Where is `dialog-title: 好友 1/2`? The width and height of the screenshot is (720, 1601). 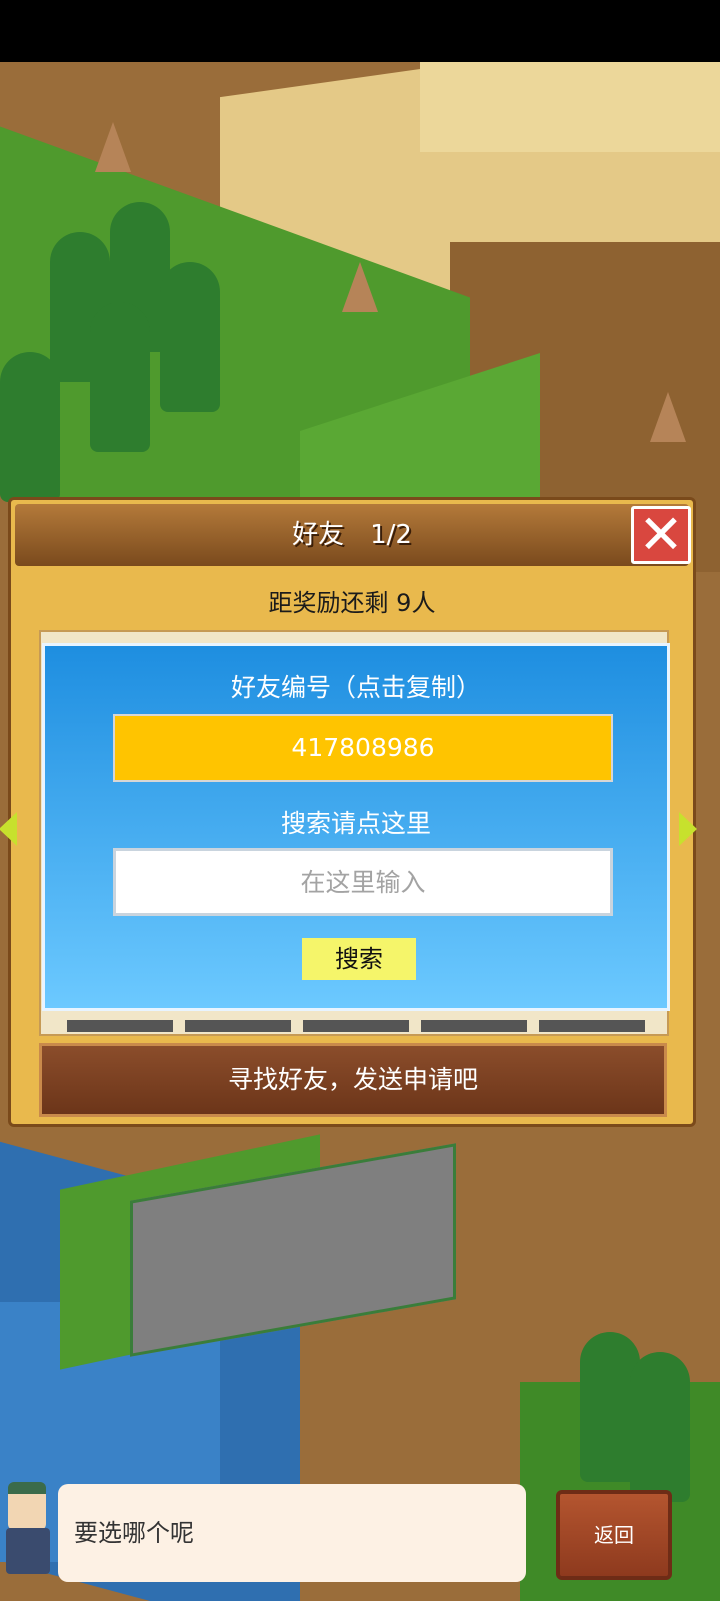 dialog-title: 好友 1/2 is located at coordinates (352, 535).